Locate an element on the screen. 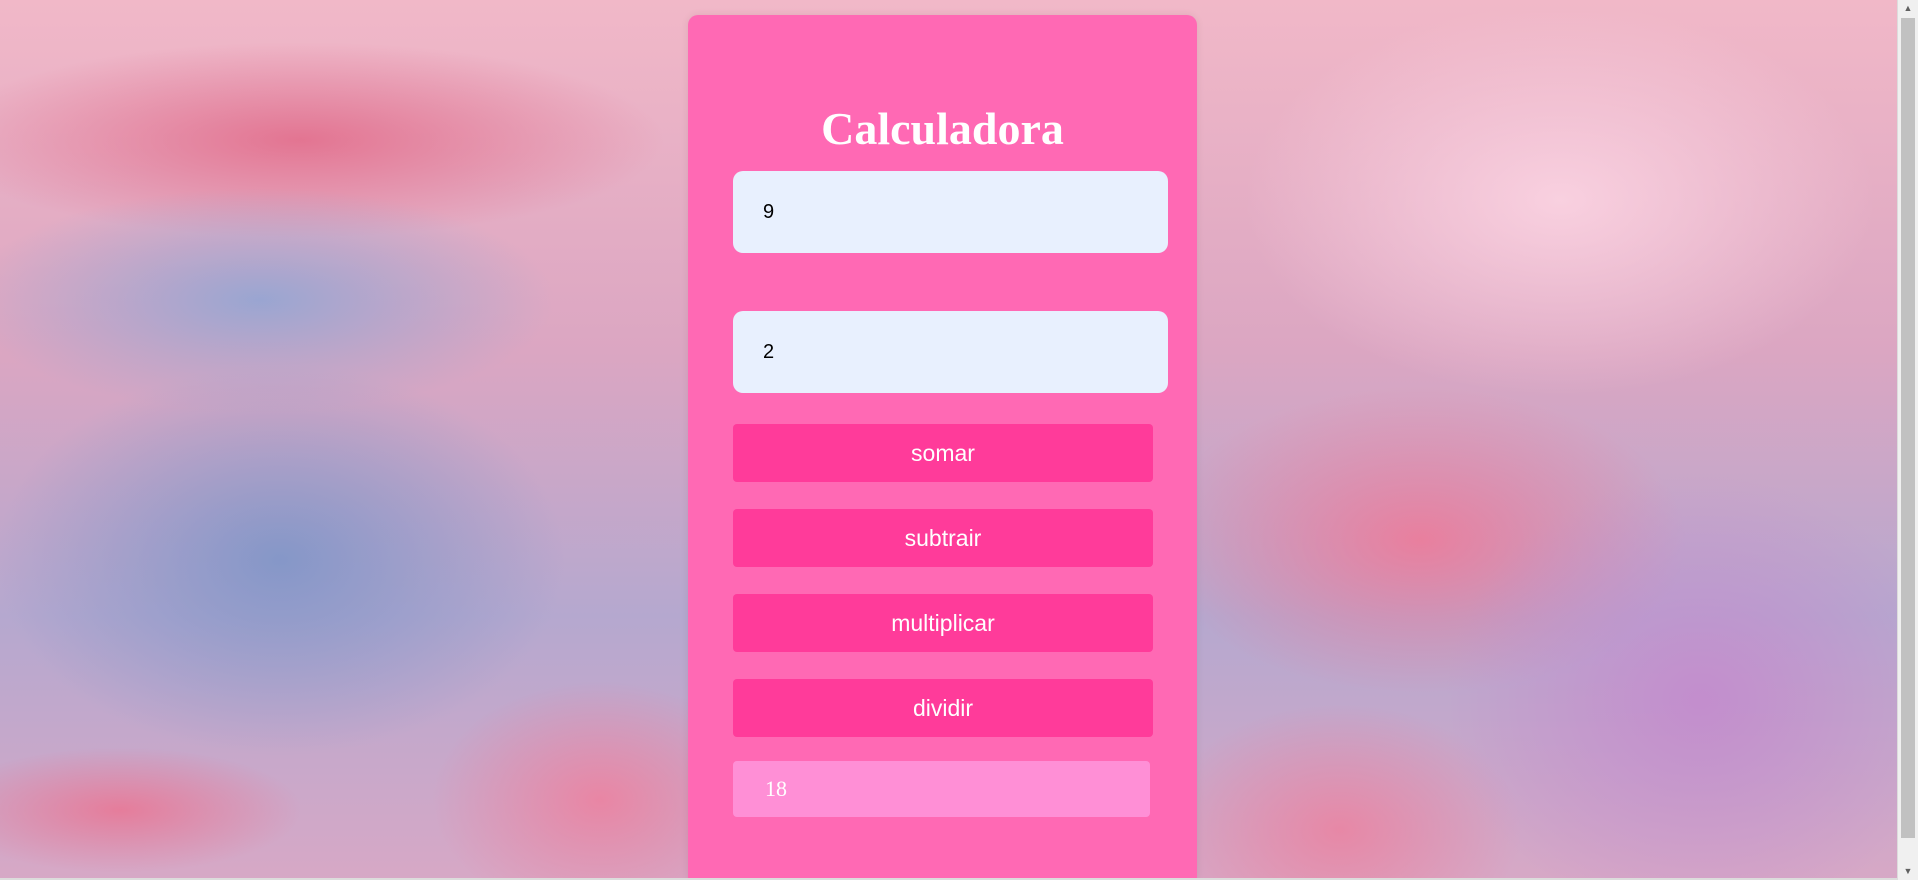 Image resolution: width=1918 pixels, height=880 pixels. first-number-input is located at coordinates (950, 212).